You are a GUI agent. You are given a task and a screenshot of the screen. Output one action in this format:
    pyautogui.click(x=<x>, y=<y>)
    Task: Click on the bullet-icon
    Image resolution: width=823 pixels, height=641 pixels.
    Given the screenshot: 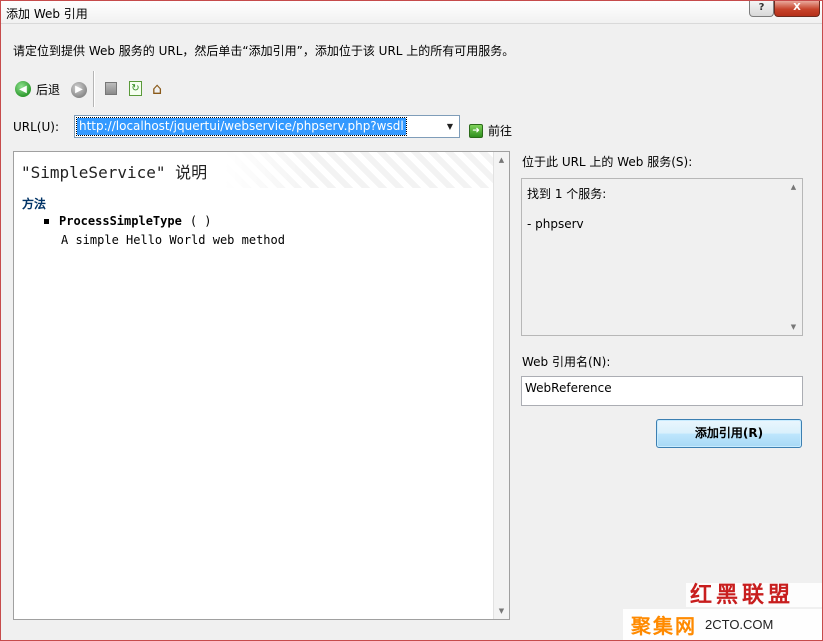 What is the action you would take?
    pyautogui.click(x=46, y=221)
    